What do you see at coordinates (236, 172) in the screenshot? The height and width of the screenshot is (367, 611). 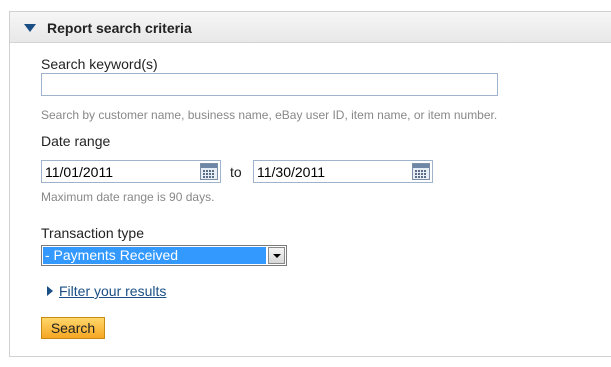 I see `date-separator: to` at bounding box center [236, 172].